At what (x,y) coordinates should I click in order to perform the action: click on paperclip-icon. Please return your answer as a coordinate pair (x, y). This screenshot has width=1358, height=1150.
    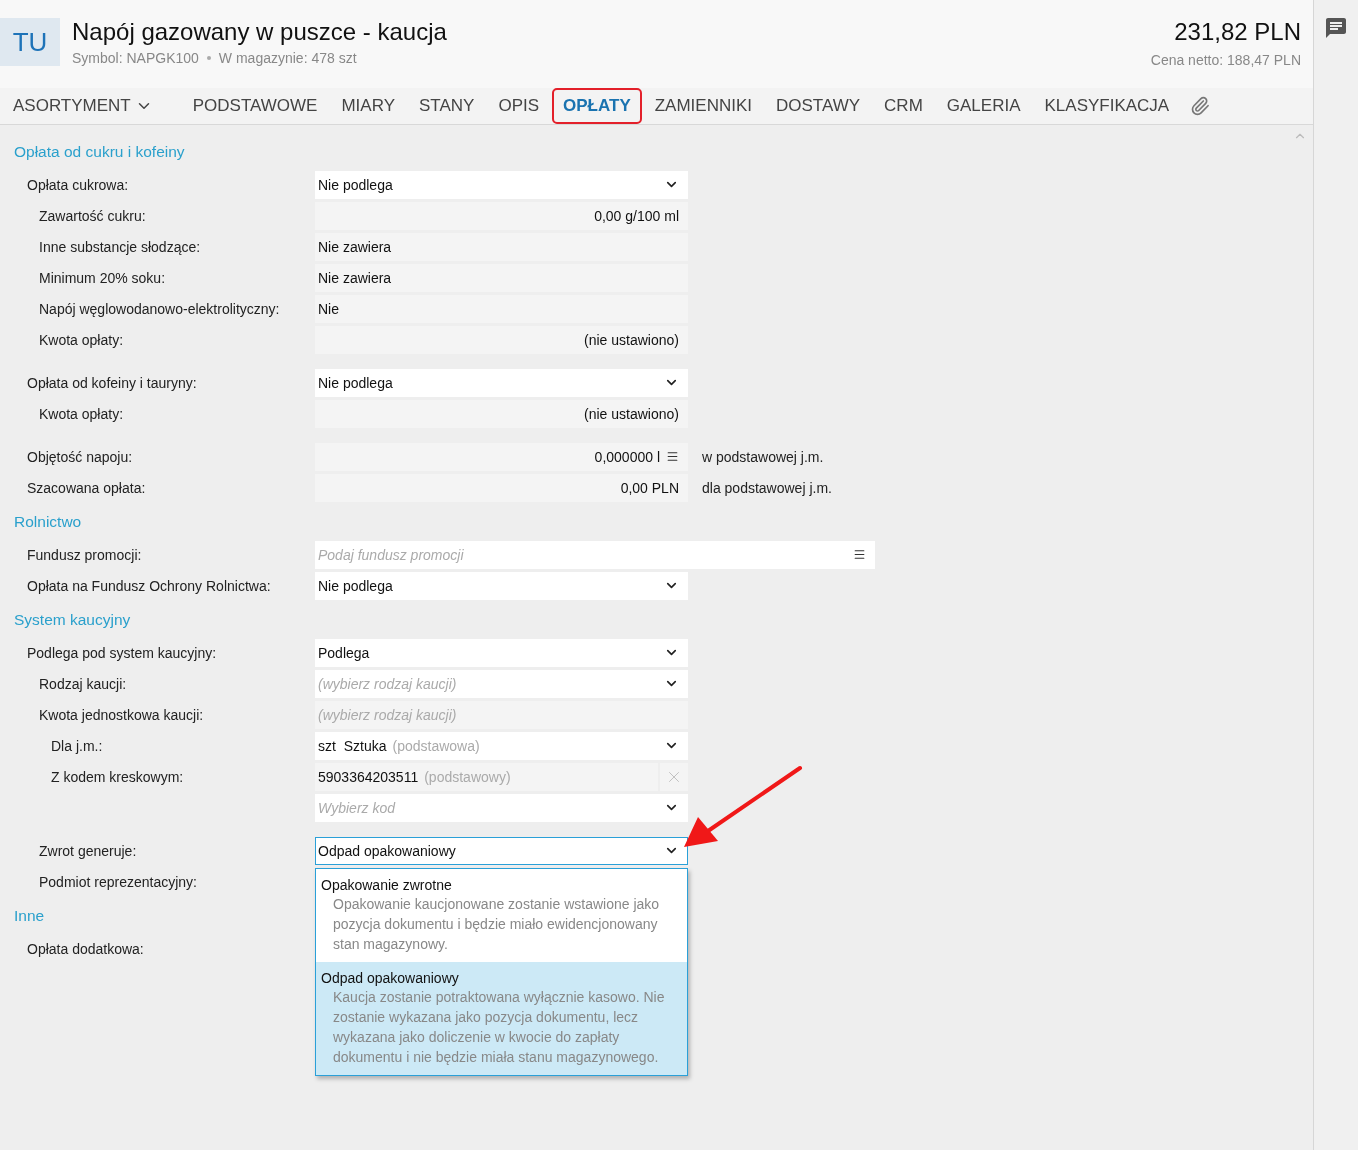
    Looking at the image, I should click on (1200, 106).